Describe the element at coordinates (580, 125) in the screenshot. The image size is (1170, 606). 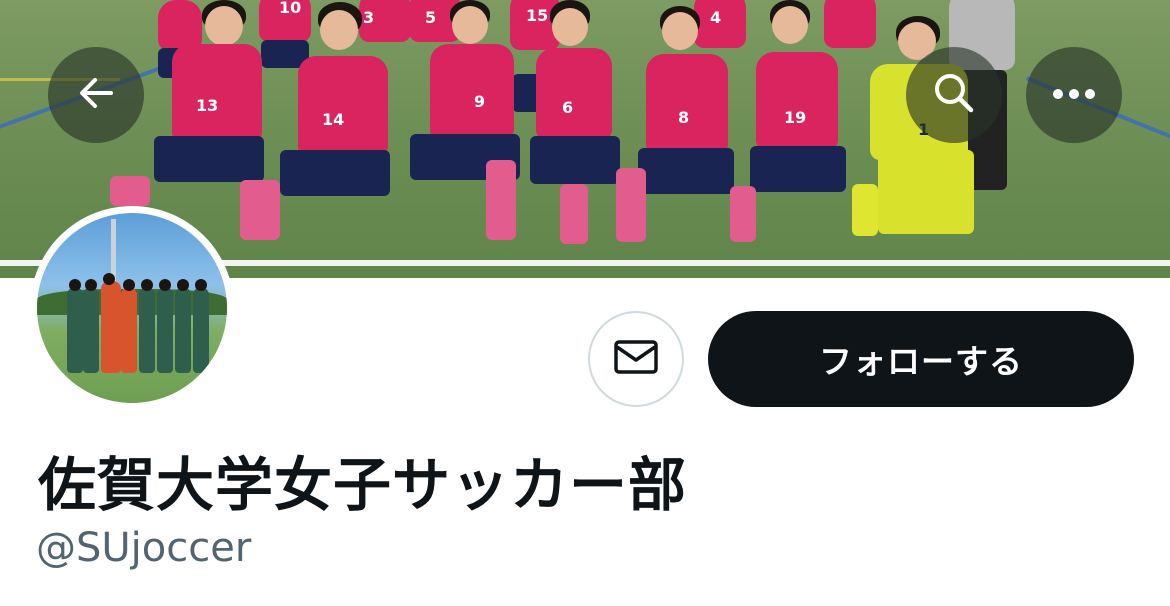
I see `team-player: 6` at that location.